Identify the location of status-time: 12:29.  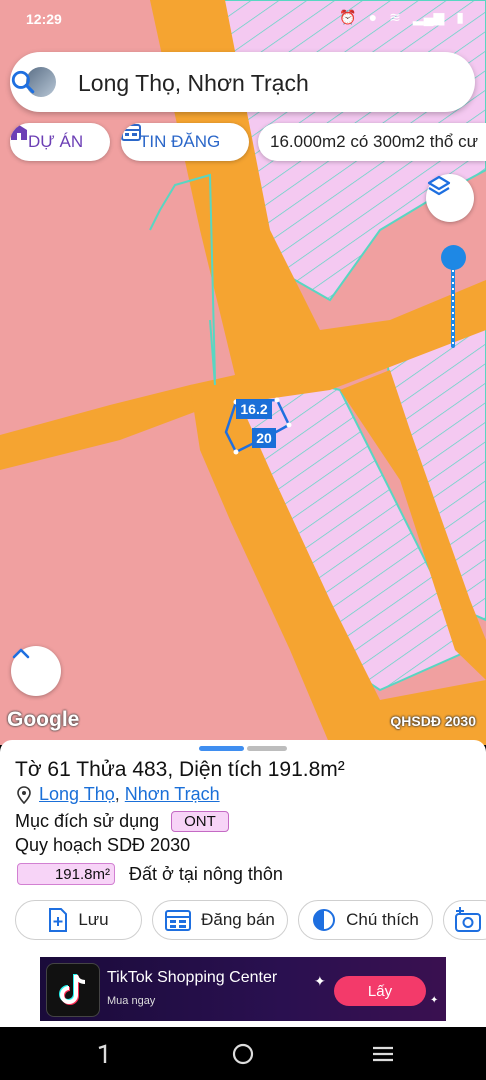
(44, 19).